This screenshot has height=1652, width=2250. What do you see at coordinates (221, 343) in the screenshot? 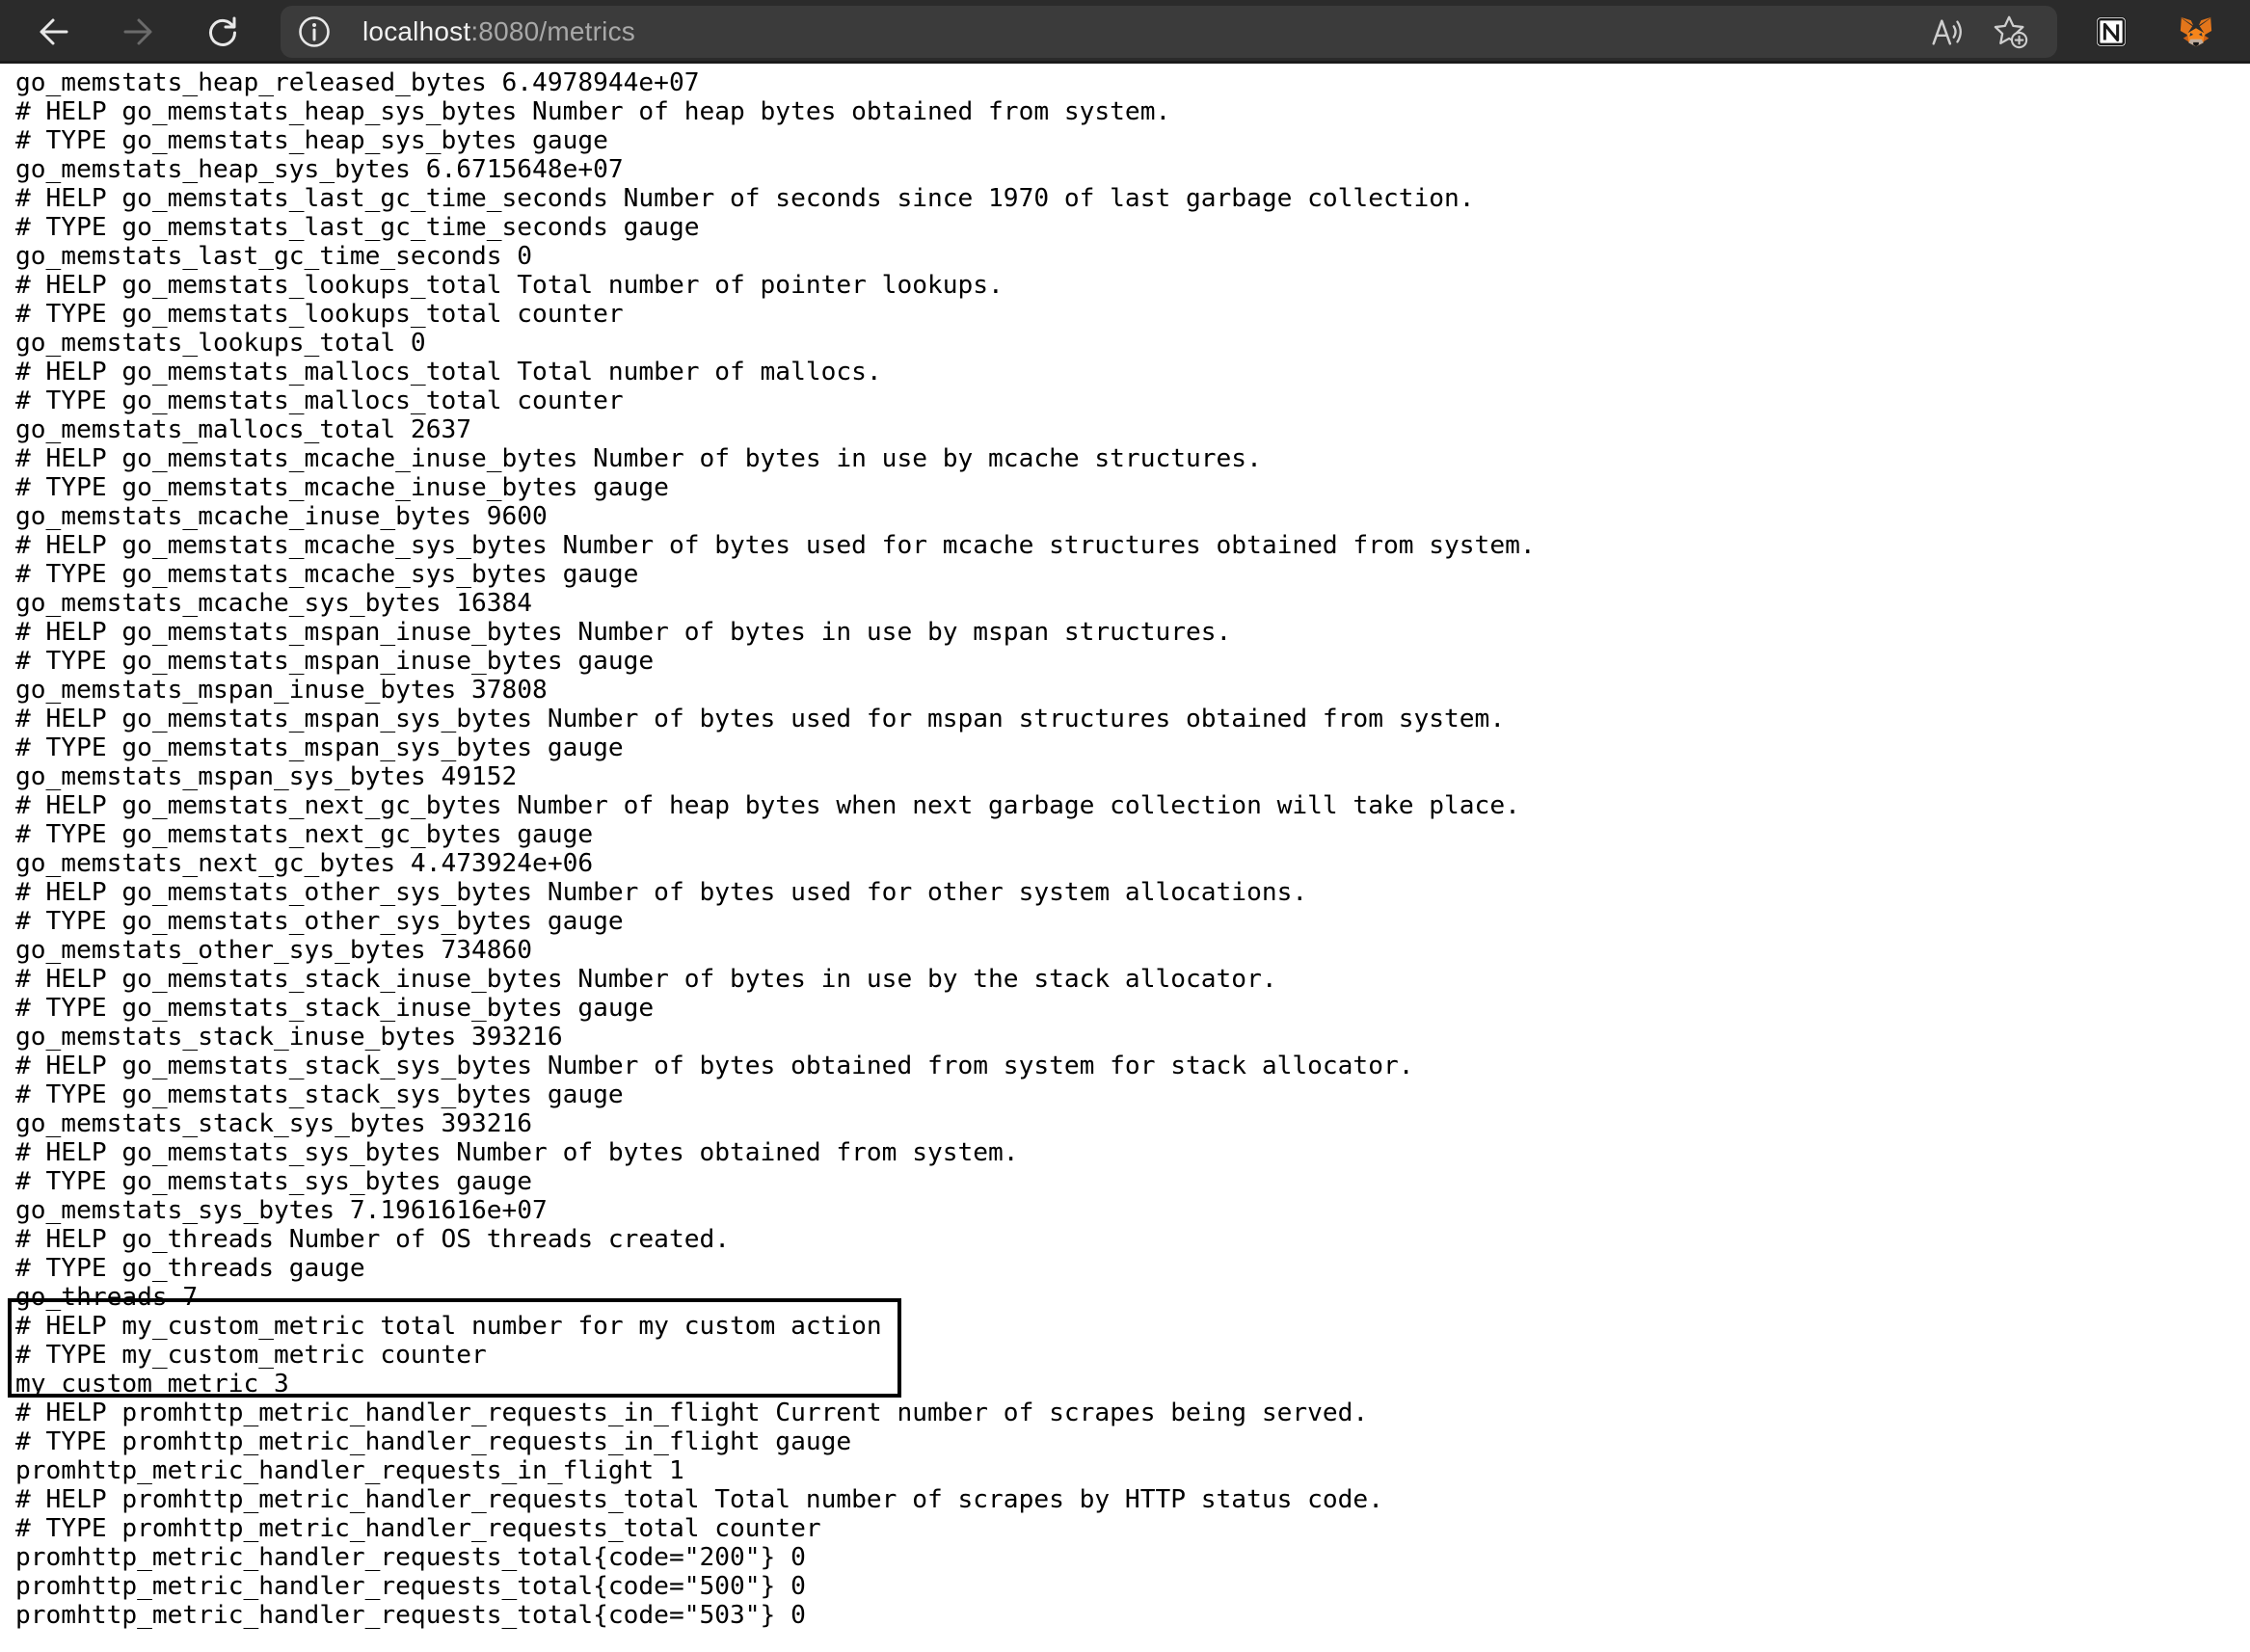
I see `metrics-line: go_memstats_lookups_total 0` at bounding box center [221, 343].